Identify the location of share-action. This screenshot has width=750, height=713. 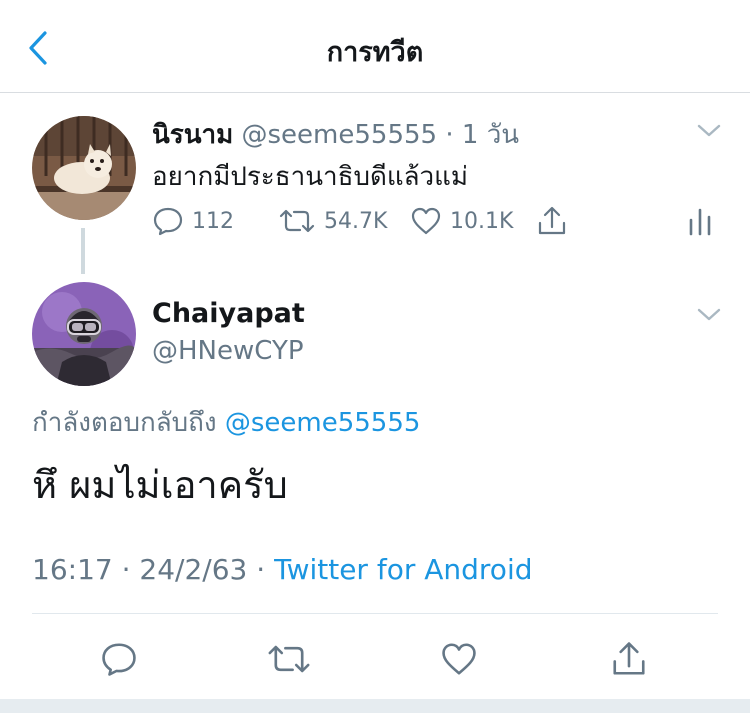
(552, 221).